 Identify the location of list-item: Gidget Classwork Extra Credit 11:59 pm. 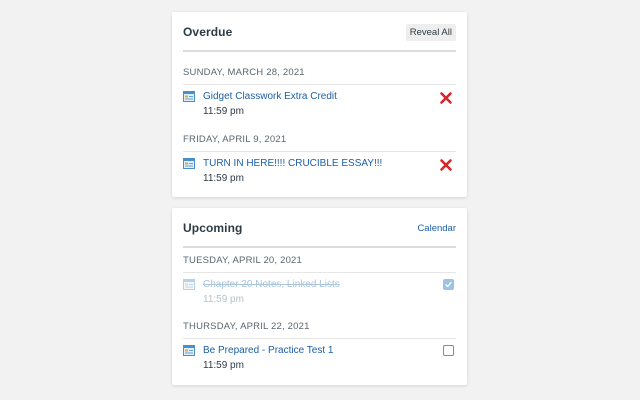
(319, 108).